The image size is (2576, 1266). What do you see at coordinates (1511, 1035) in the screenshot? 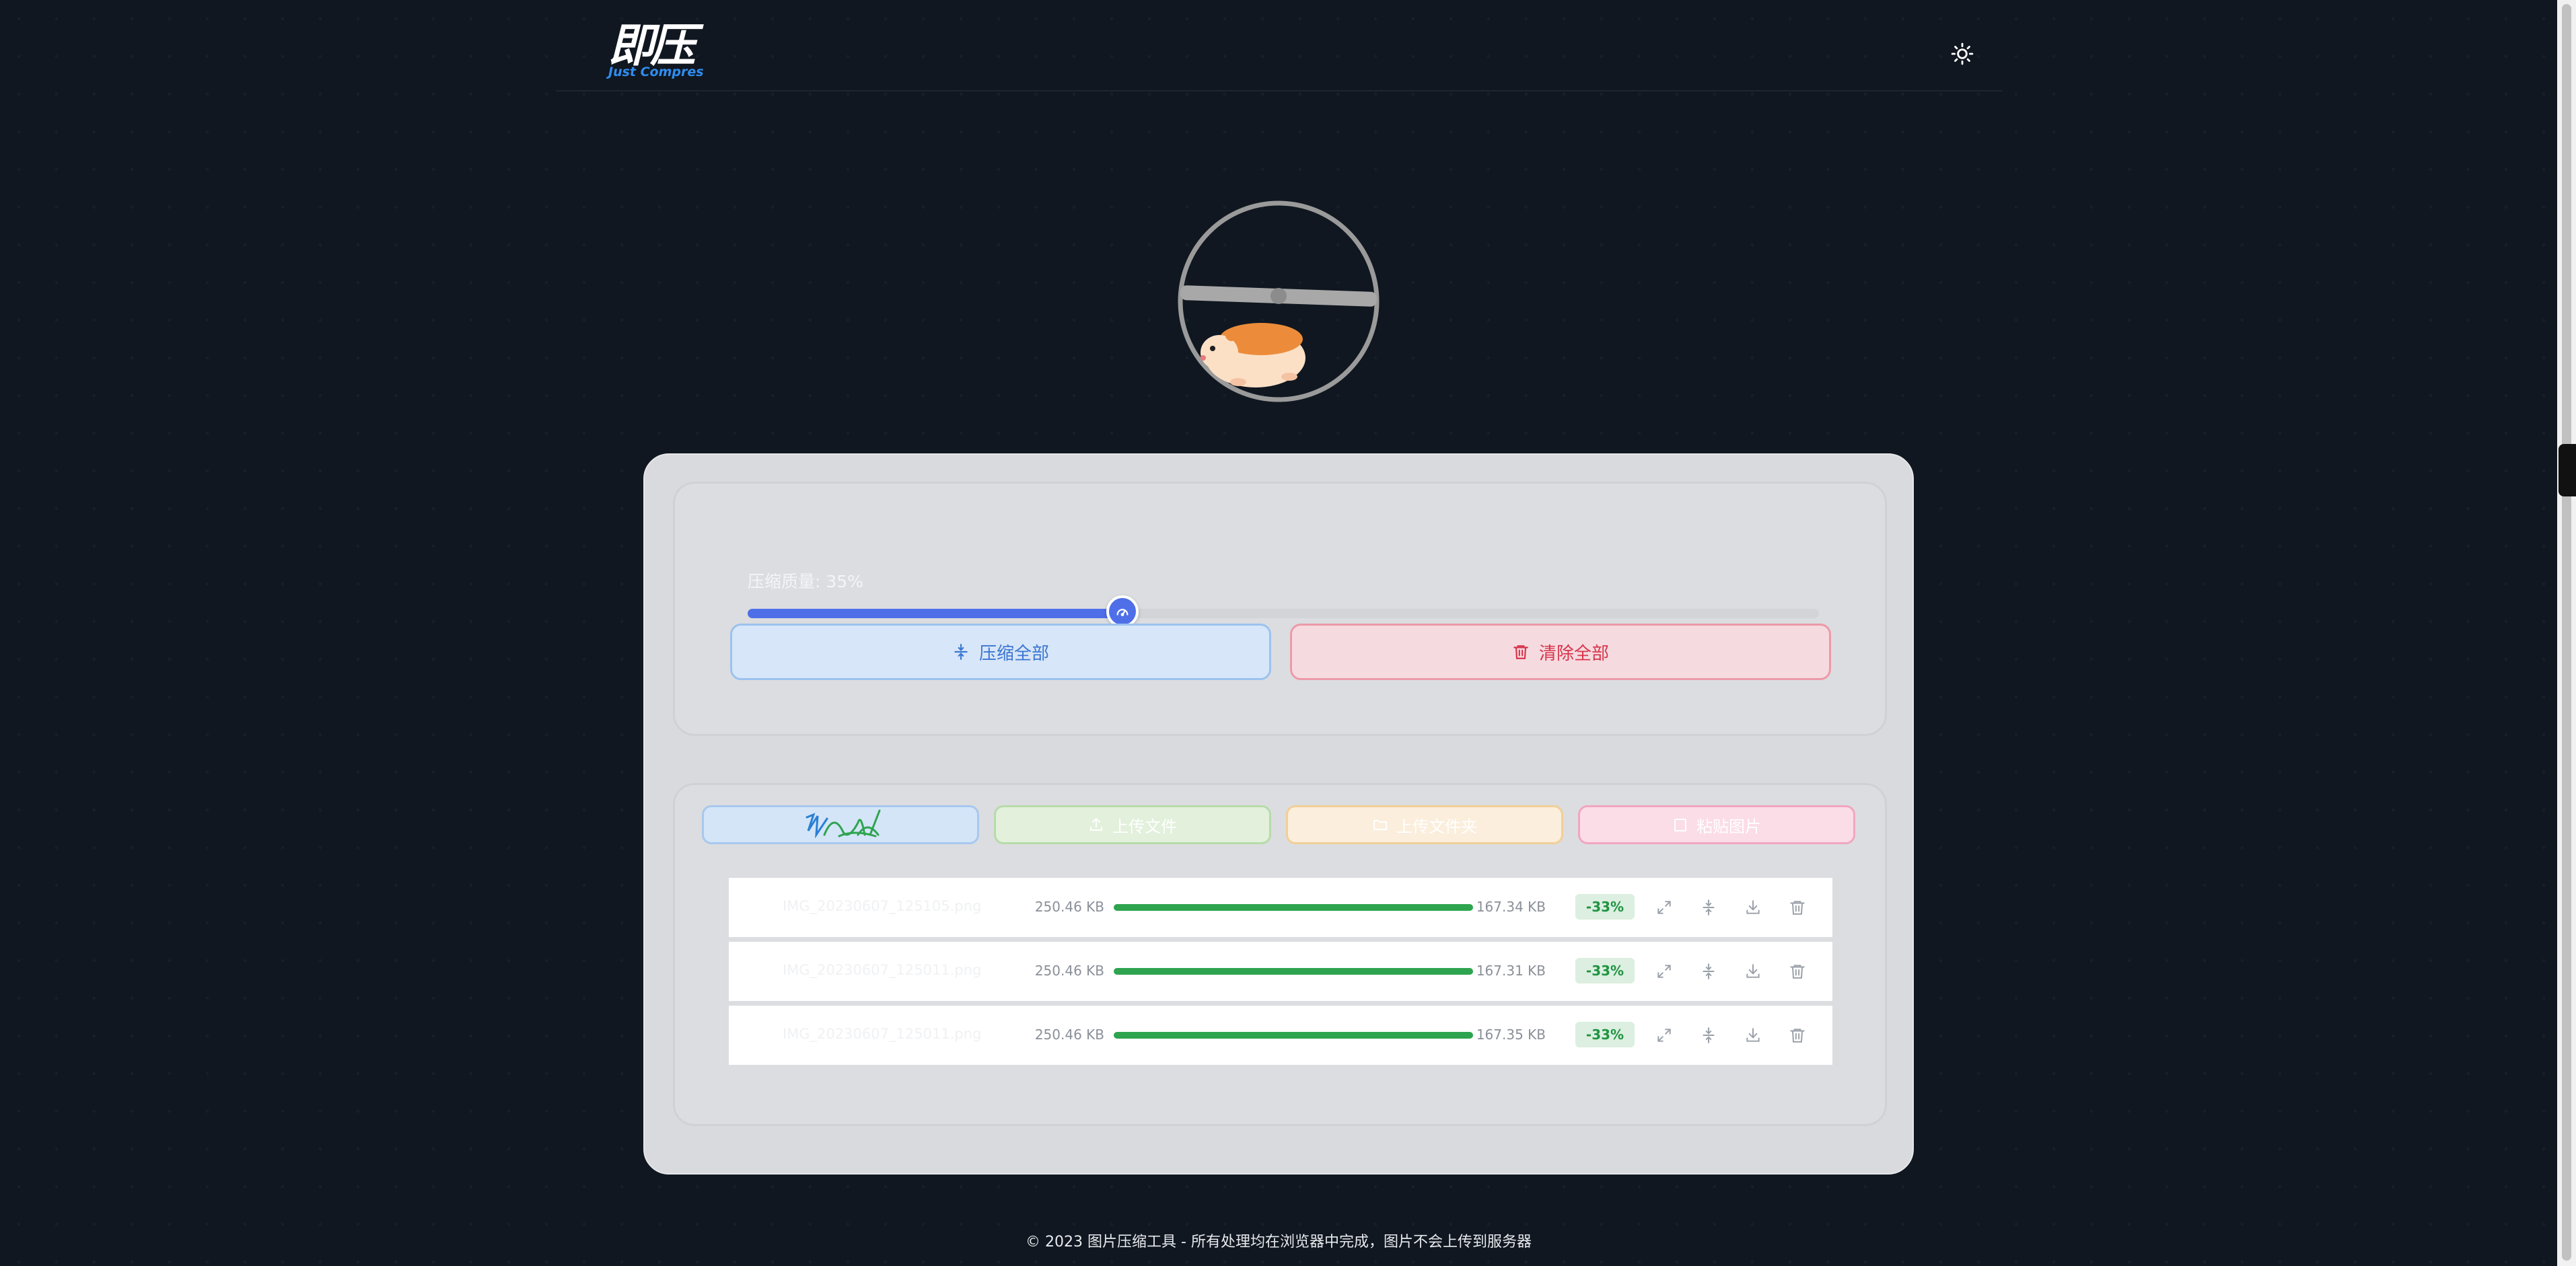
I see `compressed-size: 167.35 KB` at bounding box center [1511, 1035].